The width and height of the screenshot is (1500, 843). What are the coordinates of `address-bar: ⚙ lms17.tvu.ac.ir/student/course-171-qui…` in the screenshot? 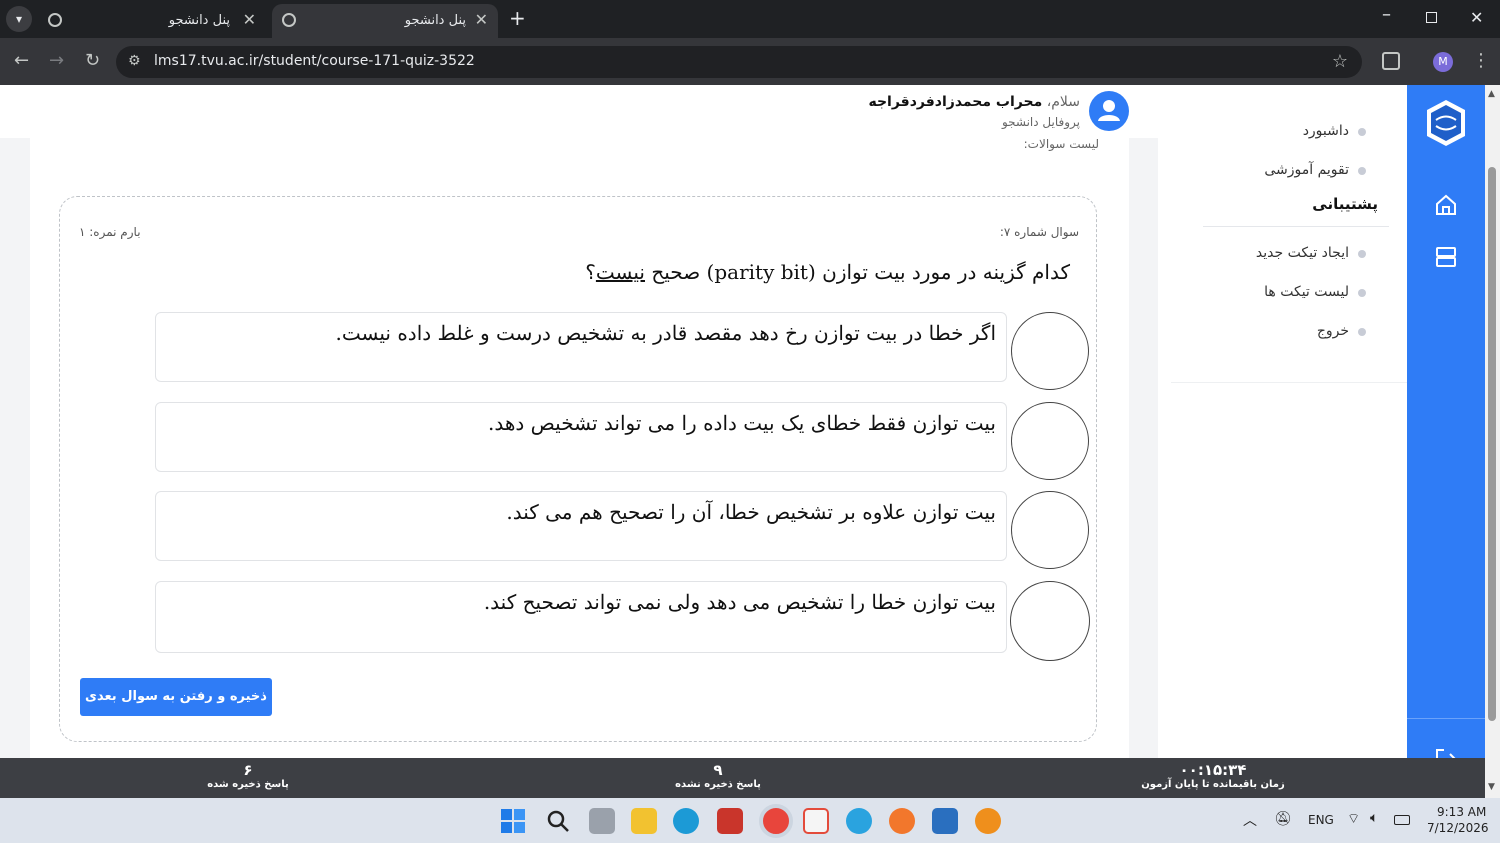 It's located at (739, 62).